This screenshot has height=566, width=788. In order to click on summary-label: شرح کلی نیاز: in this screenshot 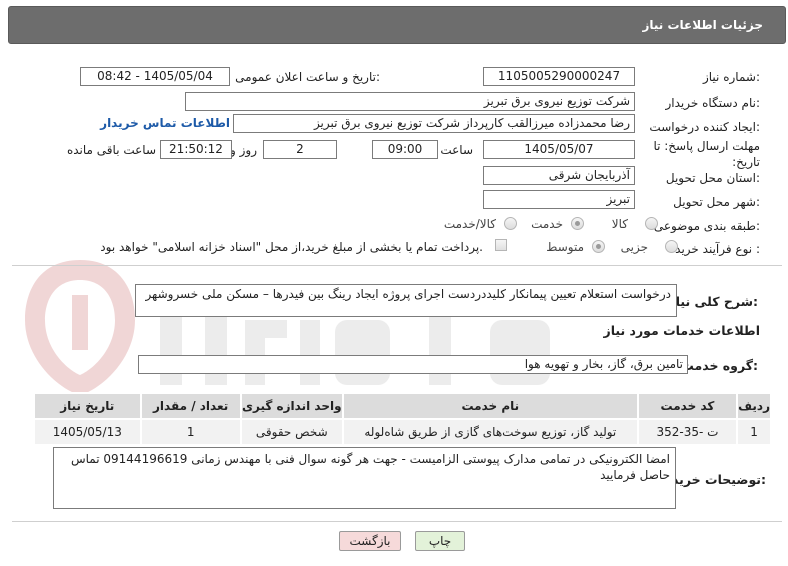, I will do `click(713, 301)`.